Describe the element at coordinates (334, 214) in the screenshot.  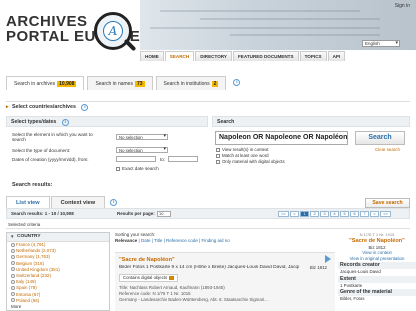
I see `page-4: 4` at that location.